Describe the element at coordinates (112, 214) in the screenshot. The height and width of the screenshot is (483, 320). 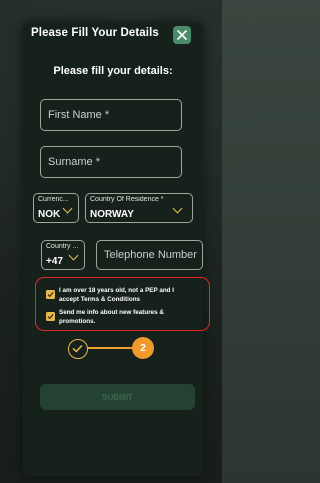
I see `country-of-residence-value: NORWAY` at that location.